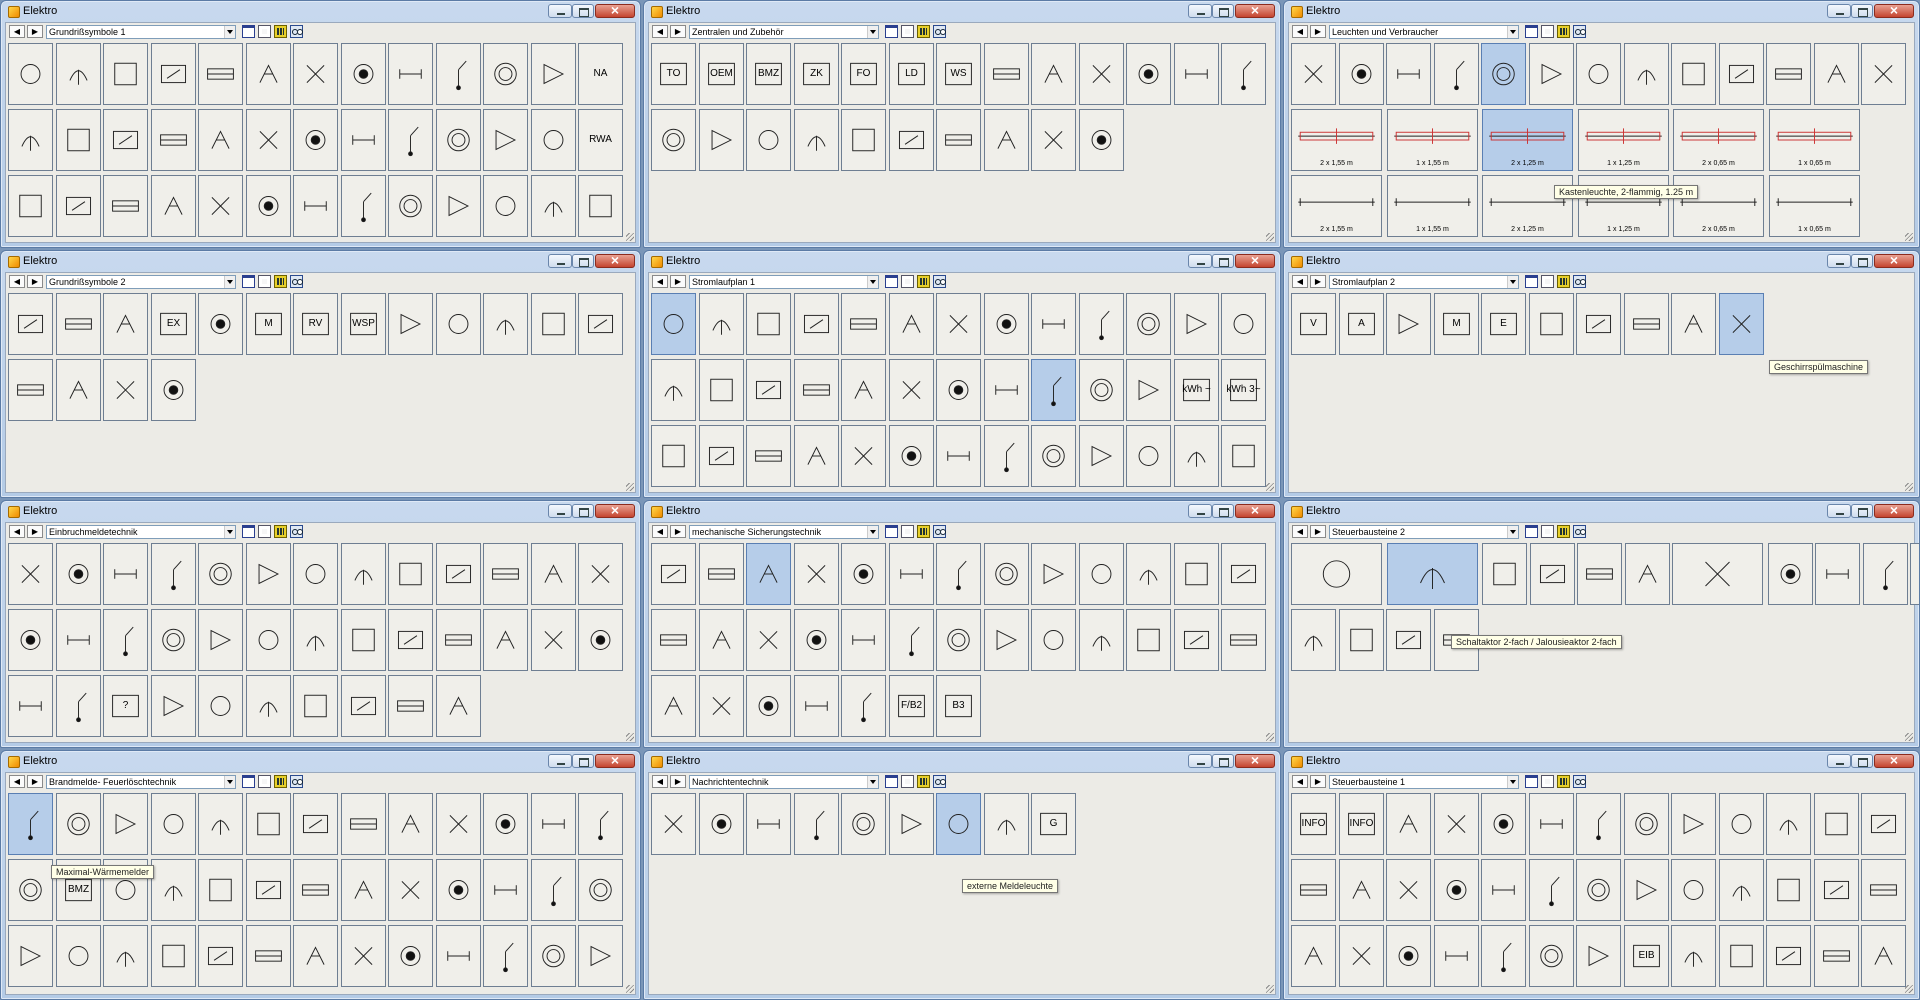  Describe the element at coordinates (630, 989) in the screenshot. I see `resize-grip-icon` at that location.